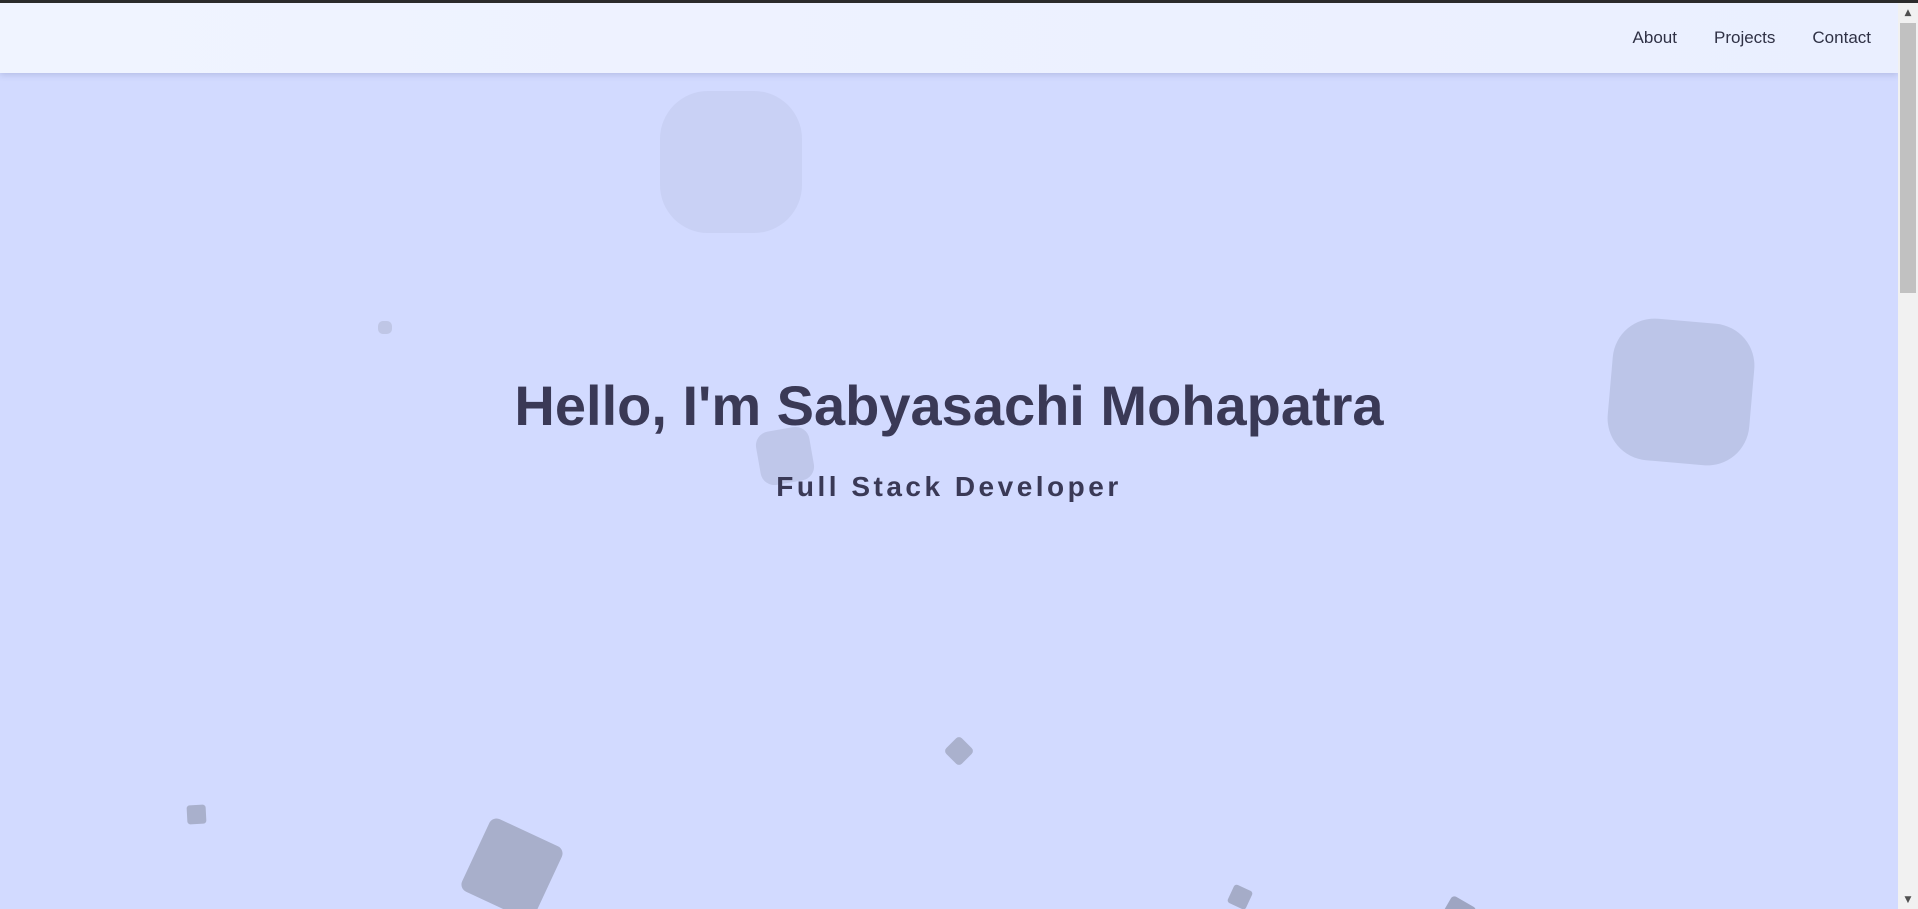 The height and width of the screenshot is (909, 1918). What do you see at coordinates (1908, 456) in the screenshot?
I see `vertical-scrollbar: ▲ ▼` at bounding box center [1908, 456].